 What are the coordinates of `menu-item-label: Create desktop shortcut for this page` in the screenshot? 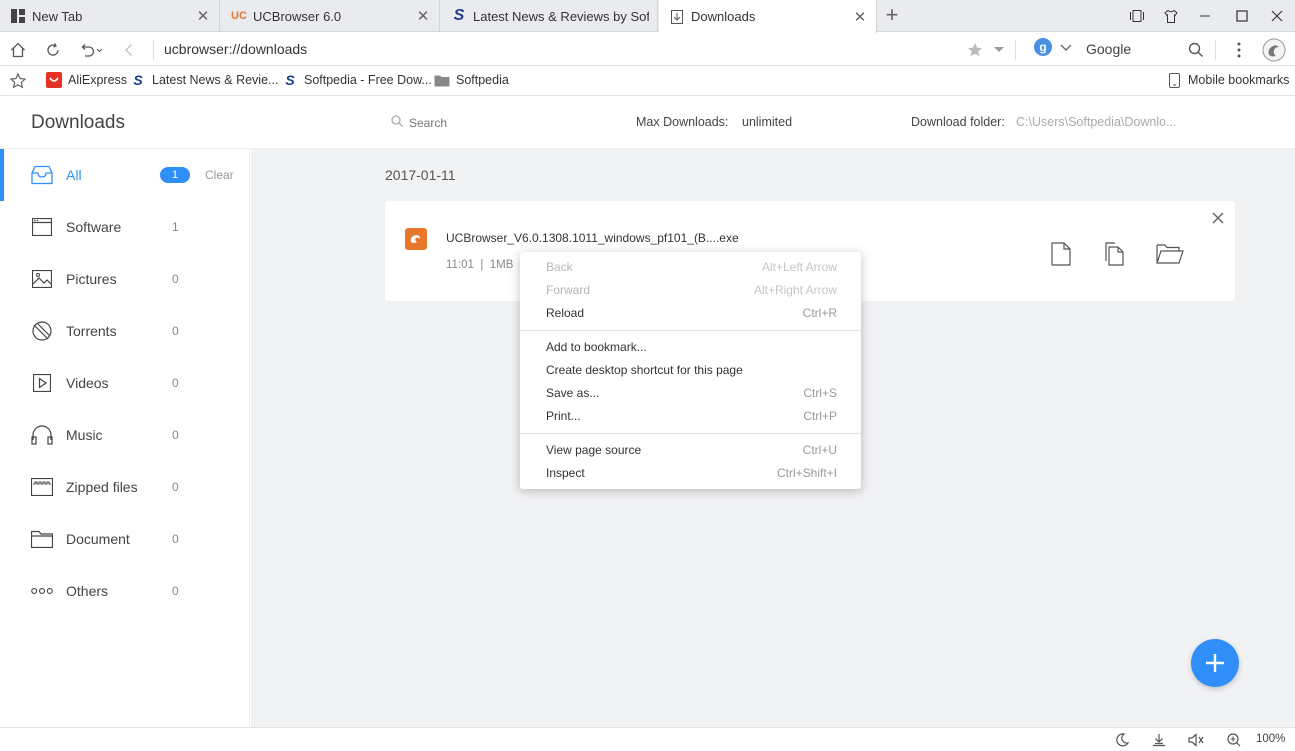 It's located at (644, 370).